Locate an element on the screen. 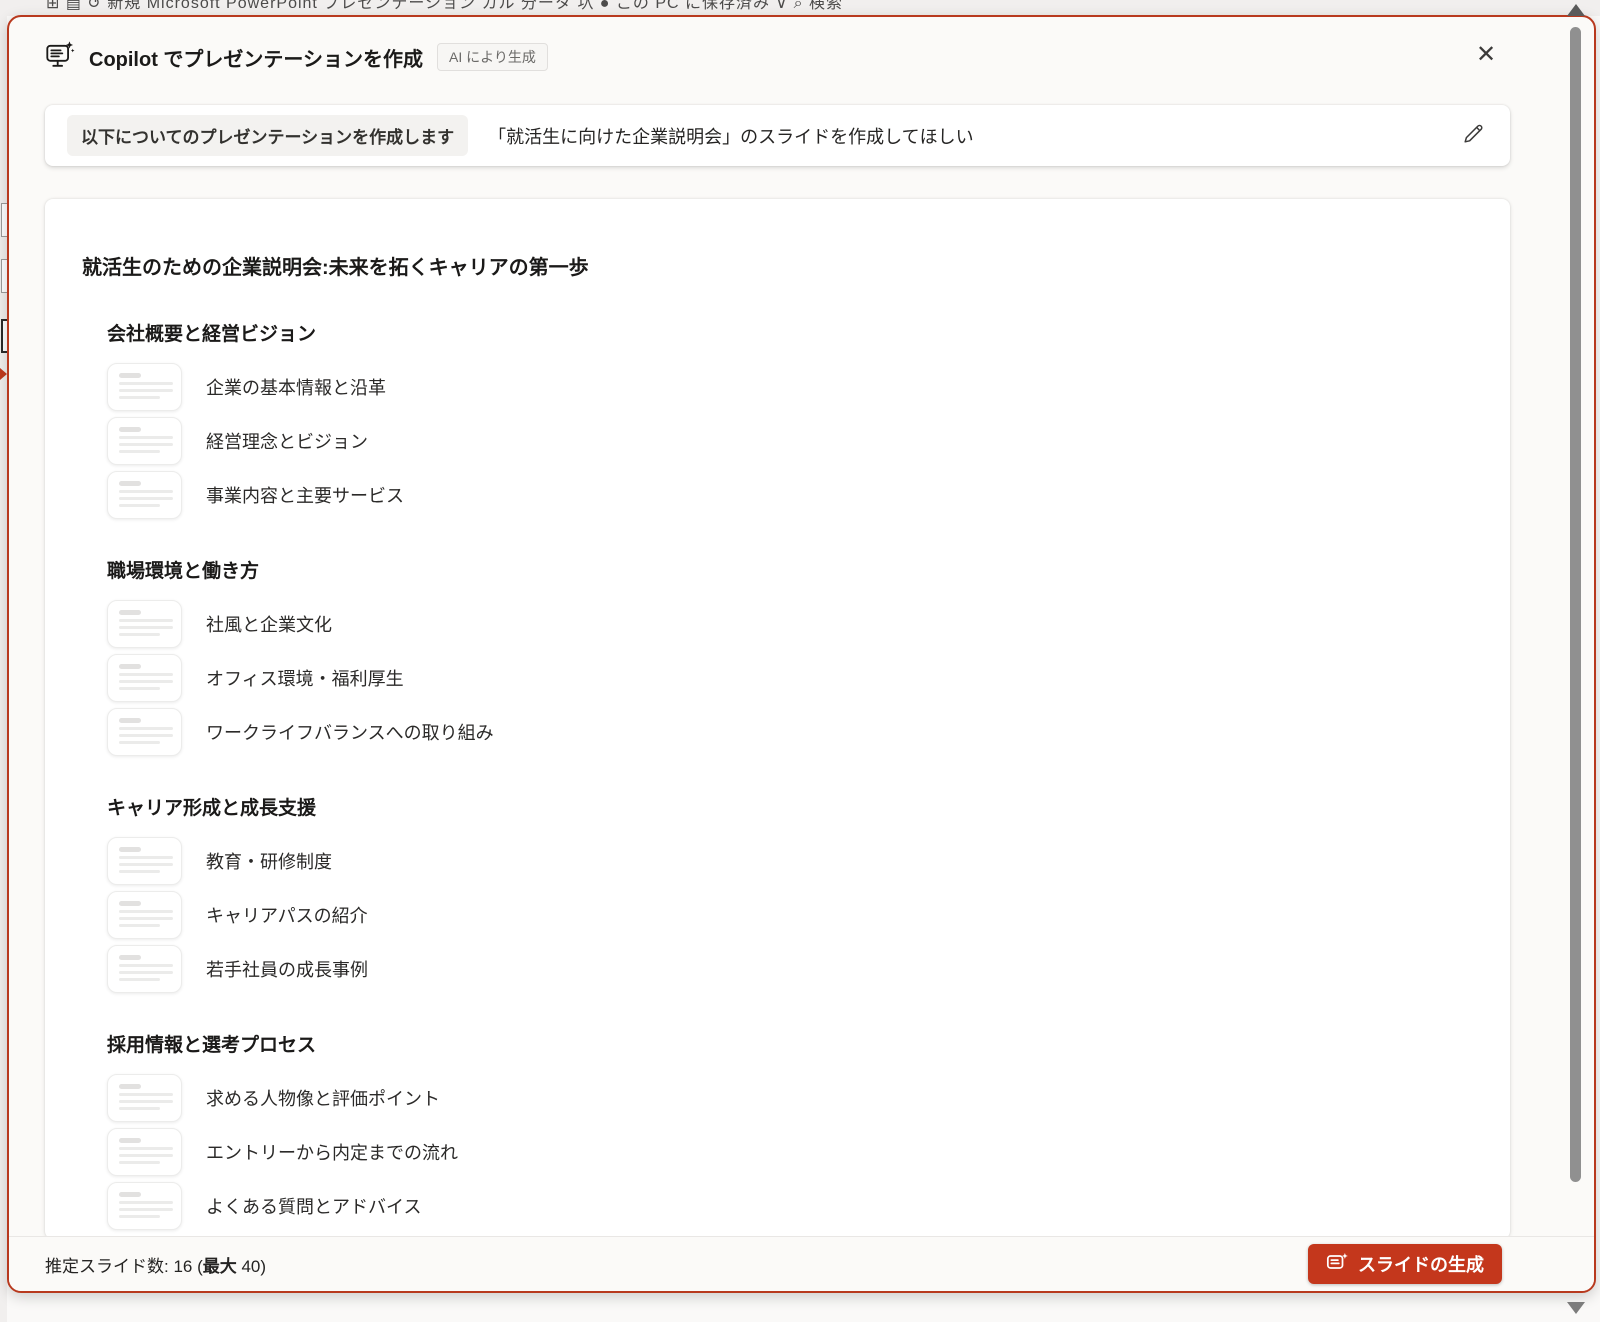  slide-title: ワークライフバランスへの取り組み is located at coordinates (350, 733).